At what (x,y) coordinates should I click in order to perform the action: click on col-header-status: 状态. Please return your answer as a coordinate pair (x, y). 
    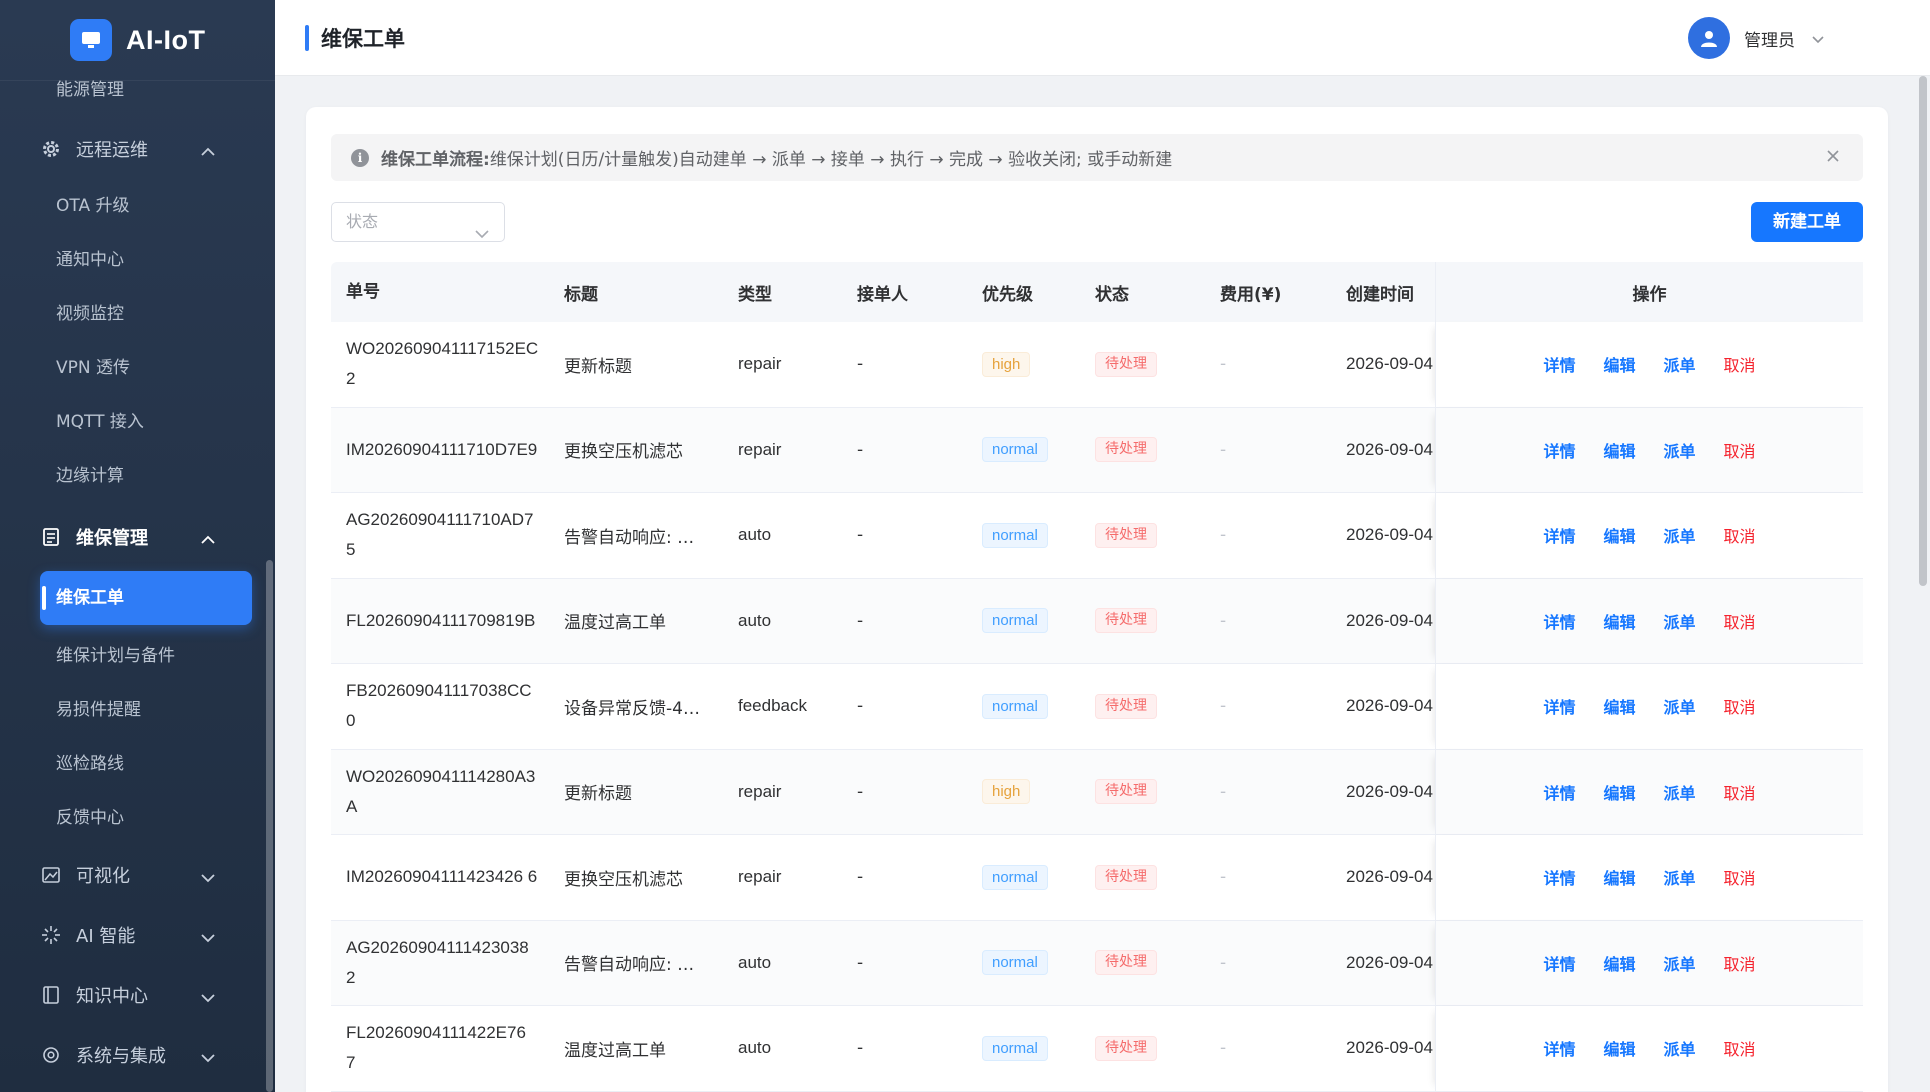
    Looking at the image, I should click on (1112, 294).